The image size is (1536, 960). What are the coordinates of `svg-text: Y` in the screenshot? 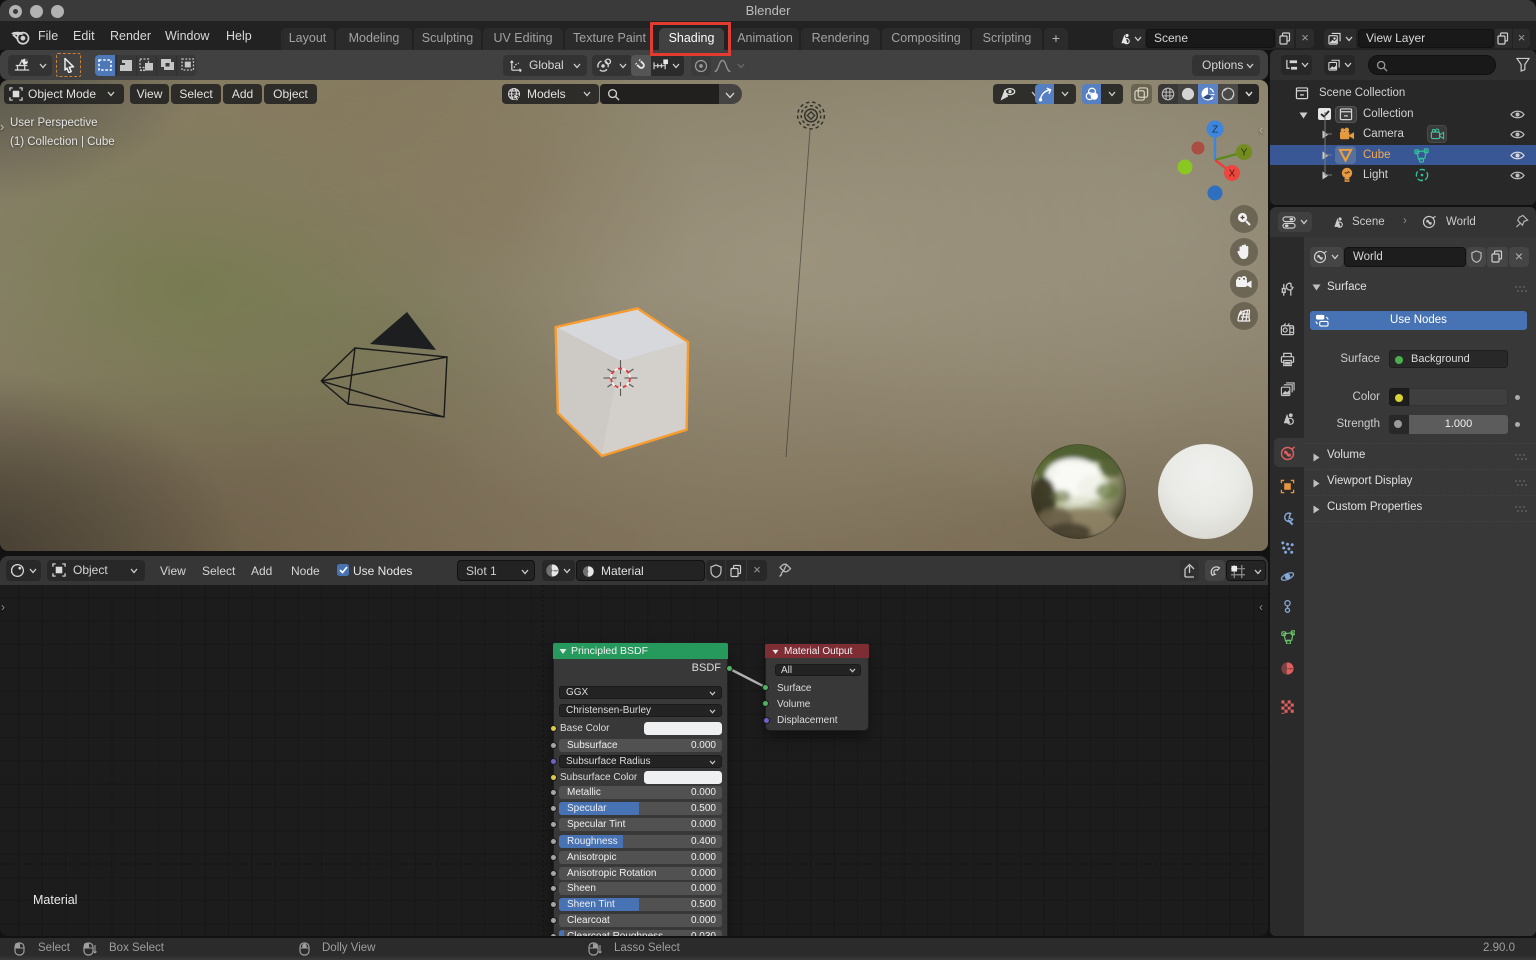 It's located at (1244, 153).